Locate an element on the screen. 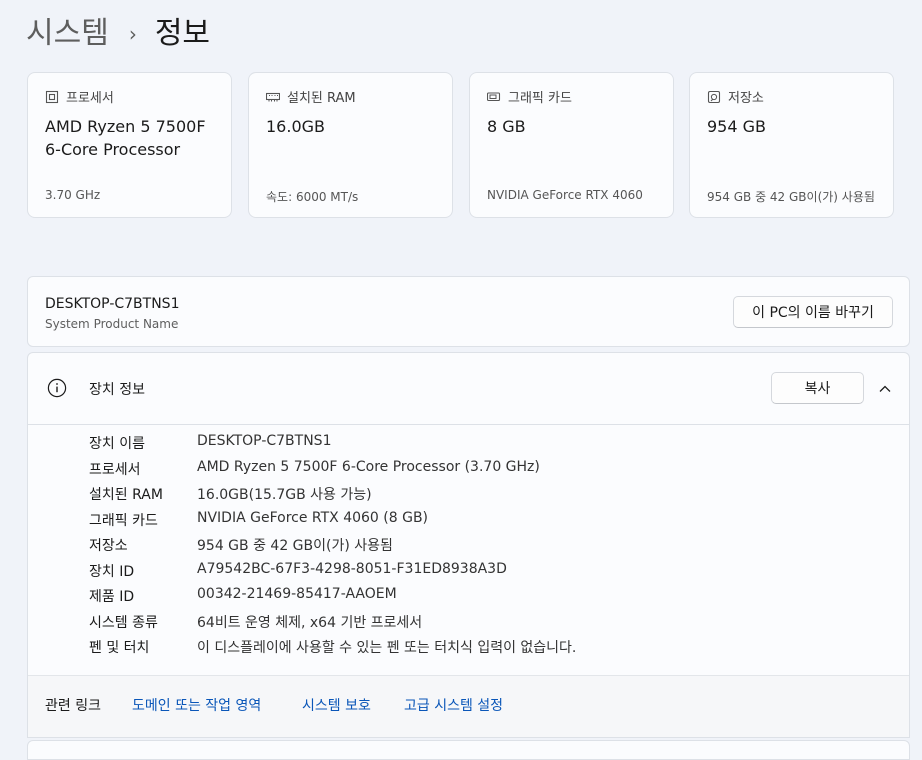 Image resolution: width=922 pixels, height=760 pixels. chevron-up-icon is located at coordinates (885, 389).